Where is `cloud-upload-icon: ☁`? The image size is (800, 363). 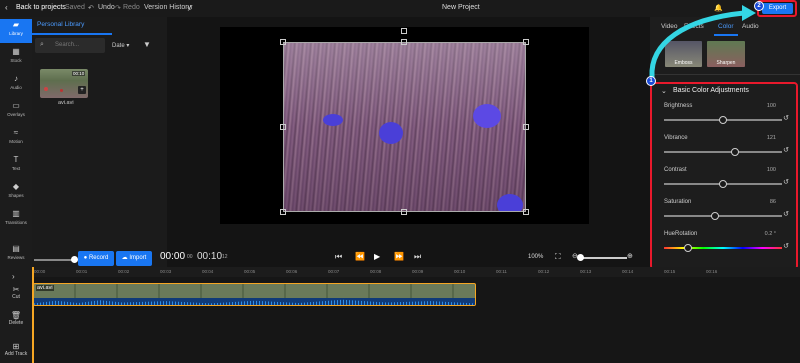
cloud-upload-icon: ☁ is located at coordinates (124, 258).